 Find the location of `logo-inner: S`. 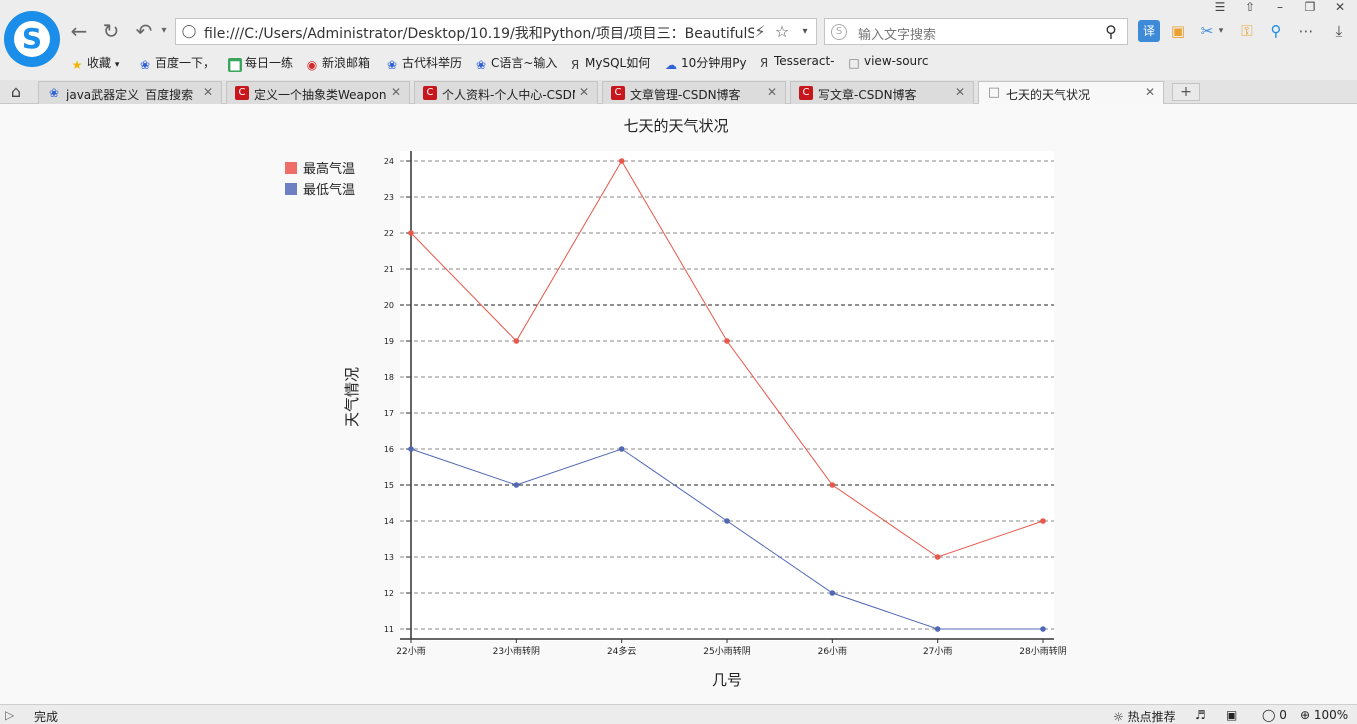

logo-inner: S is located at coordinates (32, 39).